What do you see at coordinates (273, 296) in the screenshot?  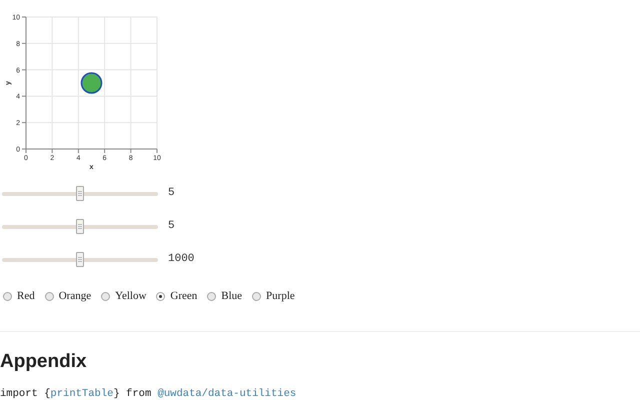 I see `radio-option: Purple` at bounding box center [273, 296].